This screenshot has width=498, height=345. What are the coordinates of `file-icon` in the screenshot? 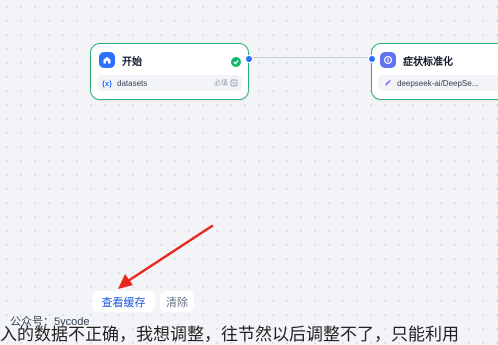 It's located at (234, 83).